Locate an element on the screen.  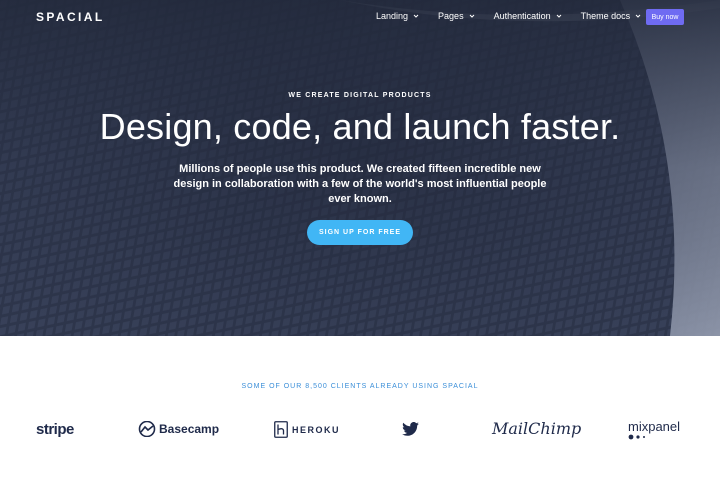
nav-links: Landing Pages Authentication Theme docs is located at coordinates (518, 16).